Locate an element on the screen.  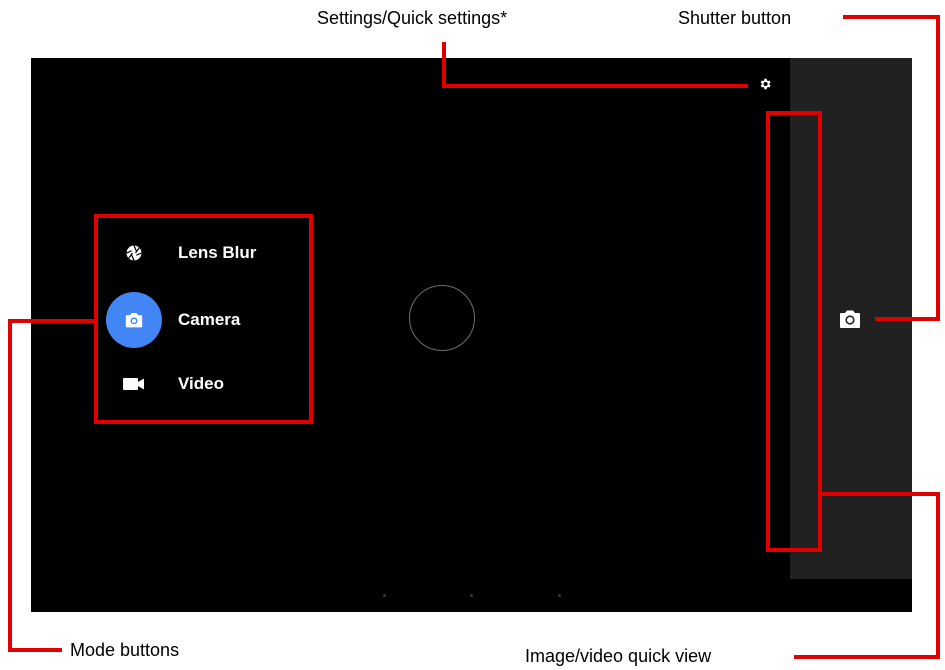
shutter-button is located at coordinates (850, 319).